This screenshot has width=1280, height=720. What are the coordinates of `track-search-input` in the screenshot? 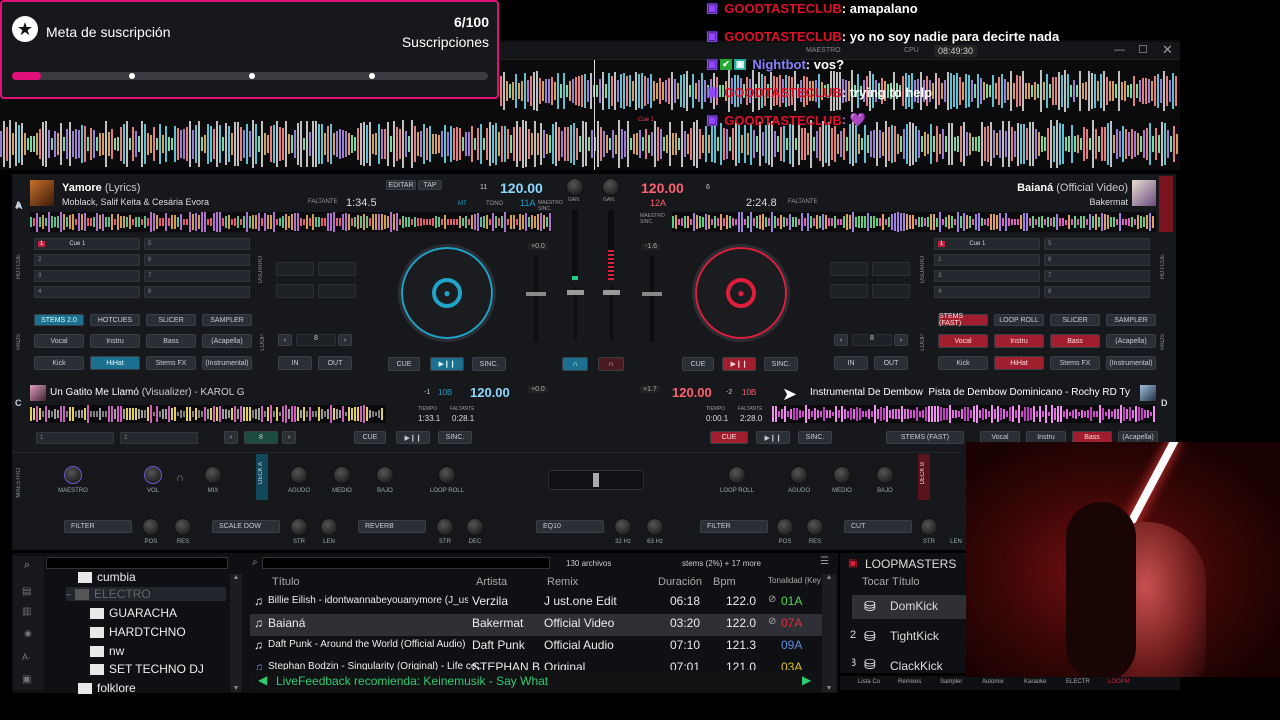 It's located at (406, 563).